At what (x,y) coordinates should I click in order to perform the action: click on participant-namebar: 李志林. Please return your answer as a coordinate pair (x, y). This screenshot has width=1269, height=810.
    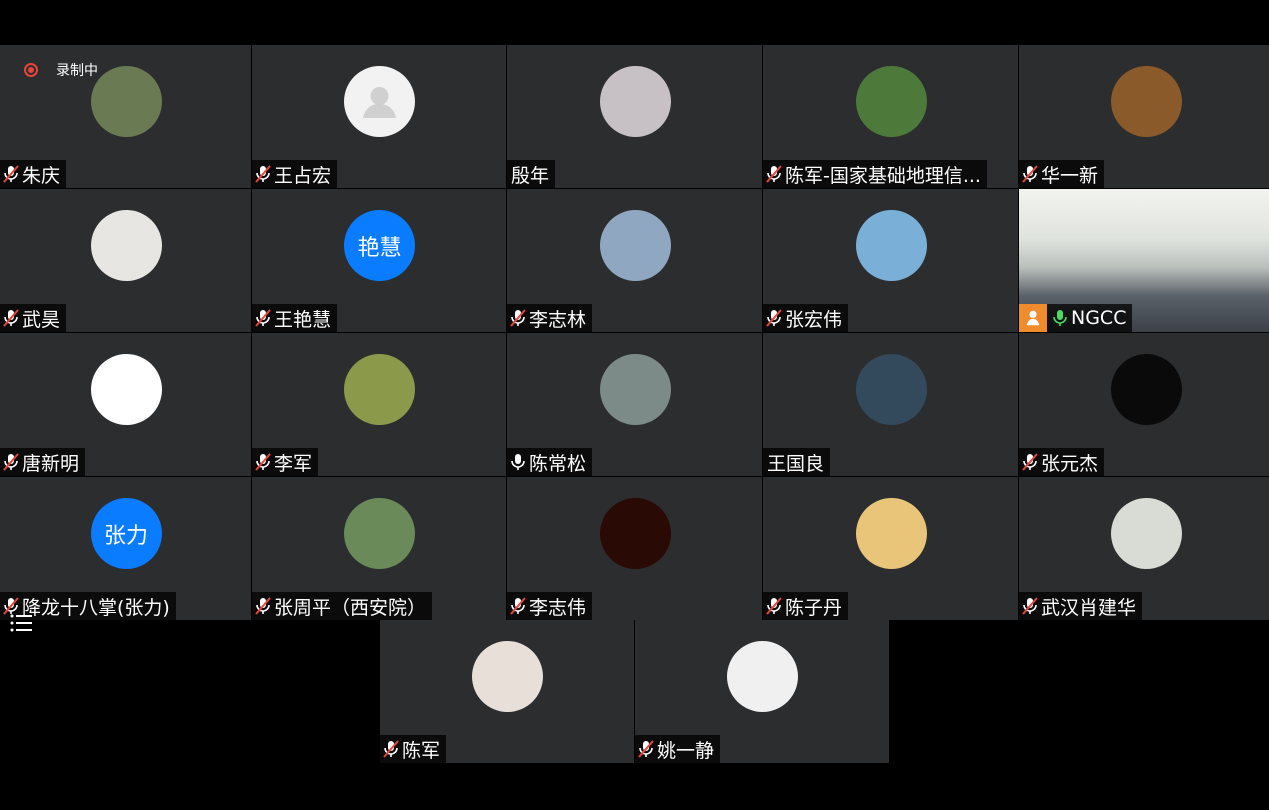
    Looking at the image, I should click on (550, 318).